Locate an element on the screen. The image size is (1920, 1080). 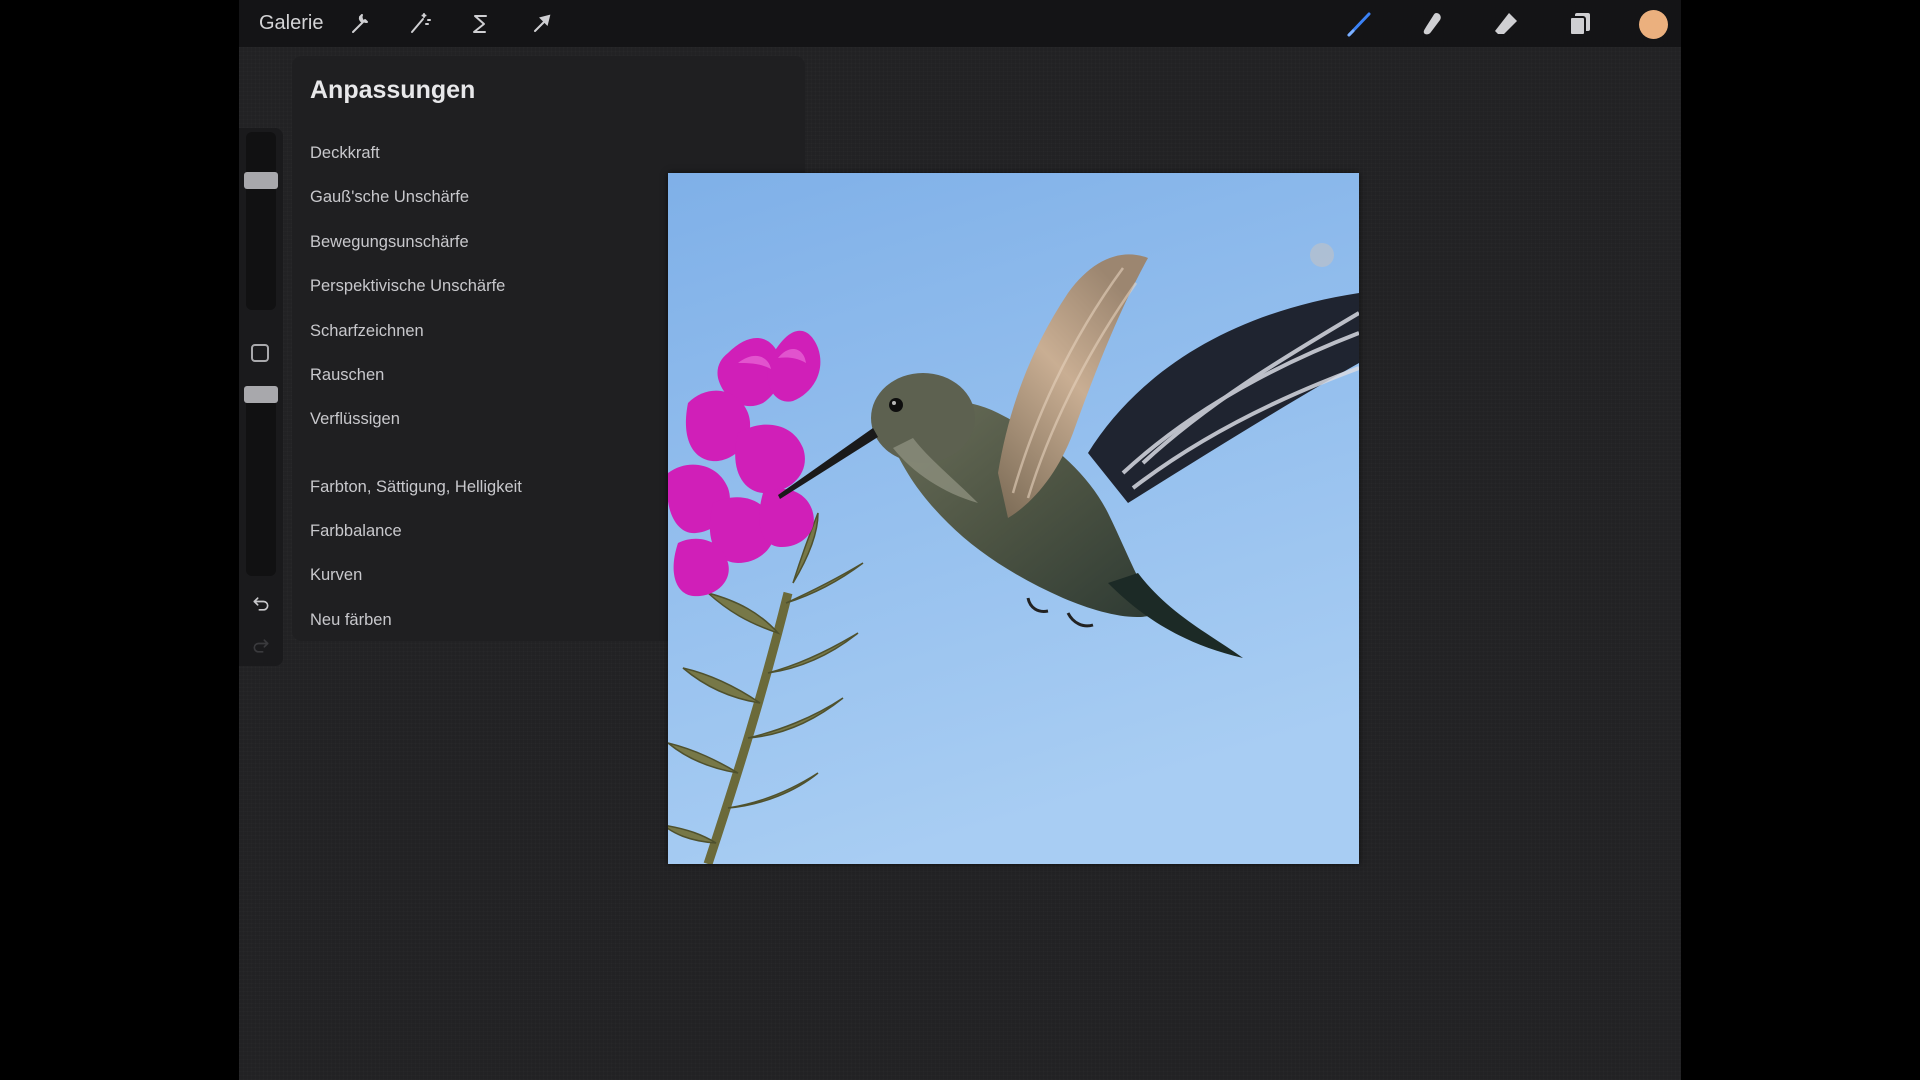
brush-size-slider is located at coordinates (261, 221).